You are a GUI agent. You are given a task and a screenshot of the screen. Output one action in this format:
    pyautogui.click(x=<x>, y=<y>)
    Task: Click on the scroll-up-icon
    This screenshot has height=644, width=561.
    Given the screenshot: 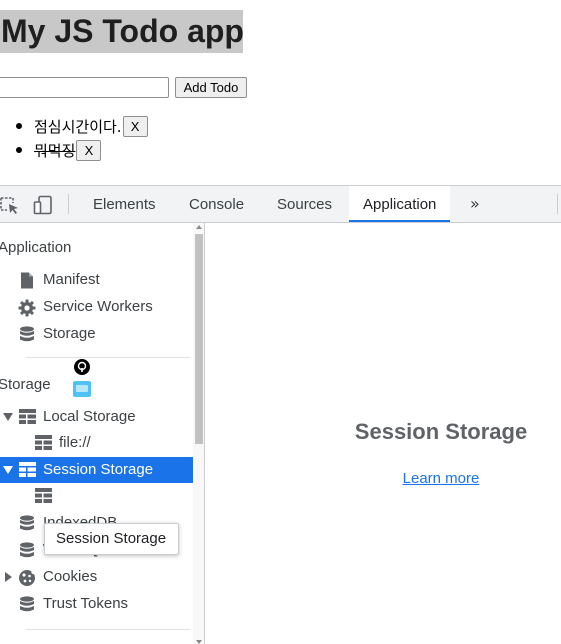 What is the action you would take?
    pyautogui.click(x=199, y=227)
    